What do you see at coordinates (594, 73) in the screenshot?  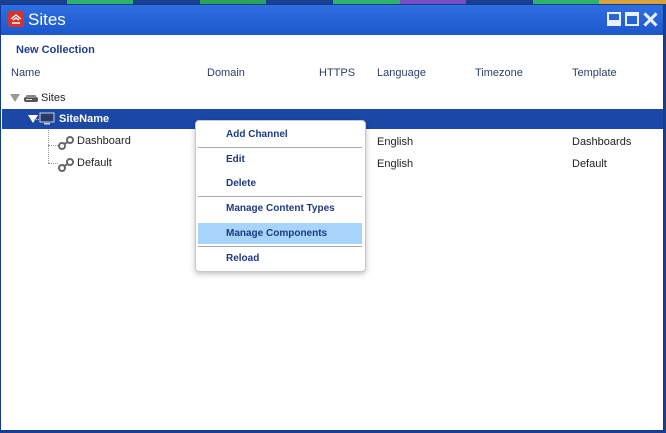 I see `column-header-template: Template` at bounding box center [594, 73].